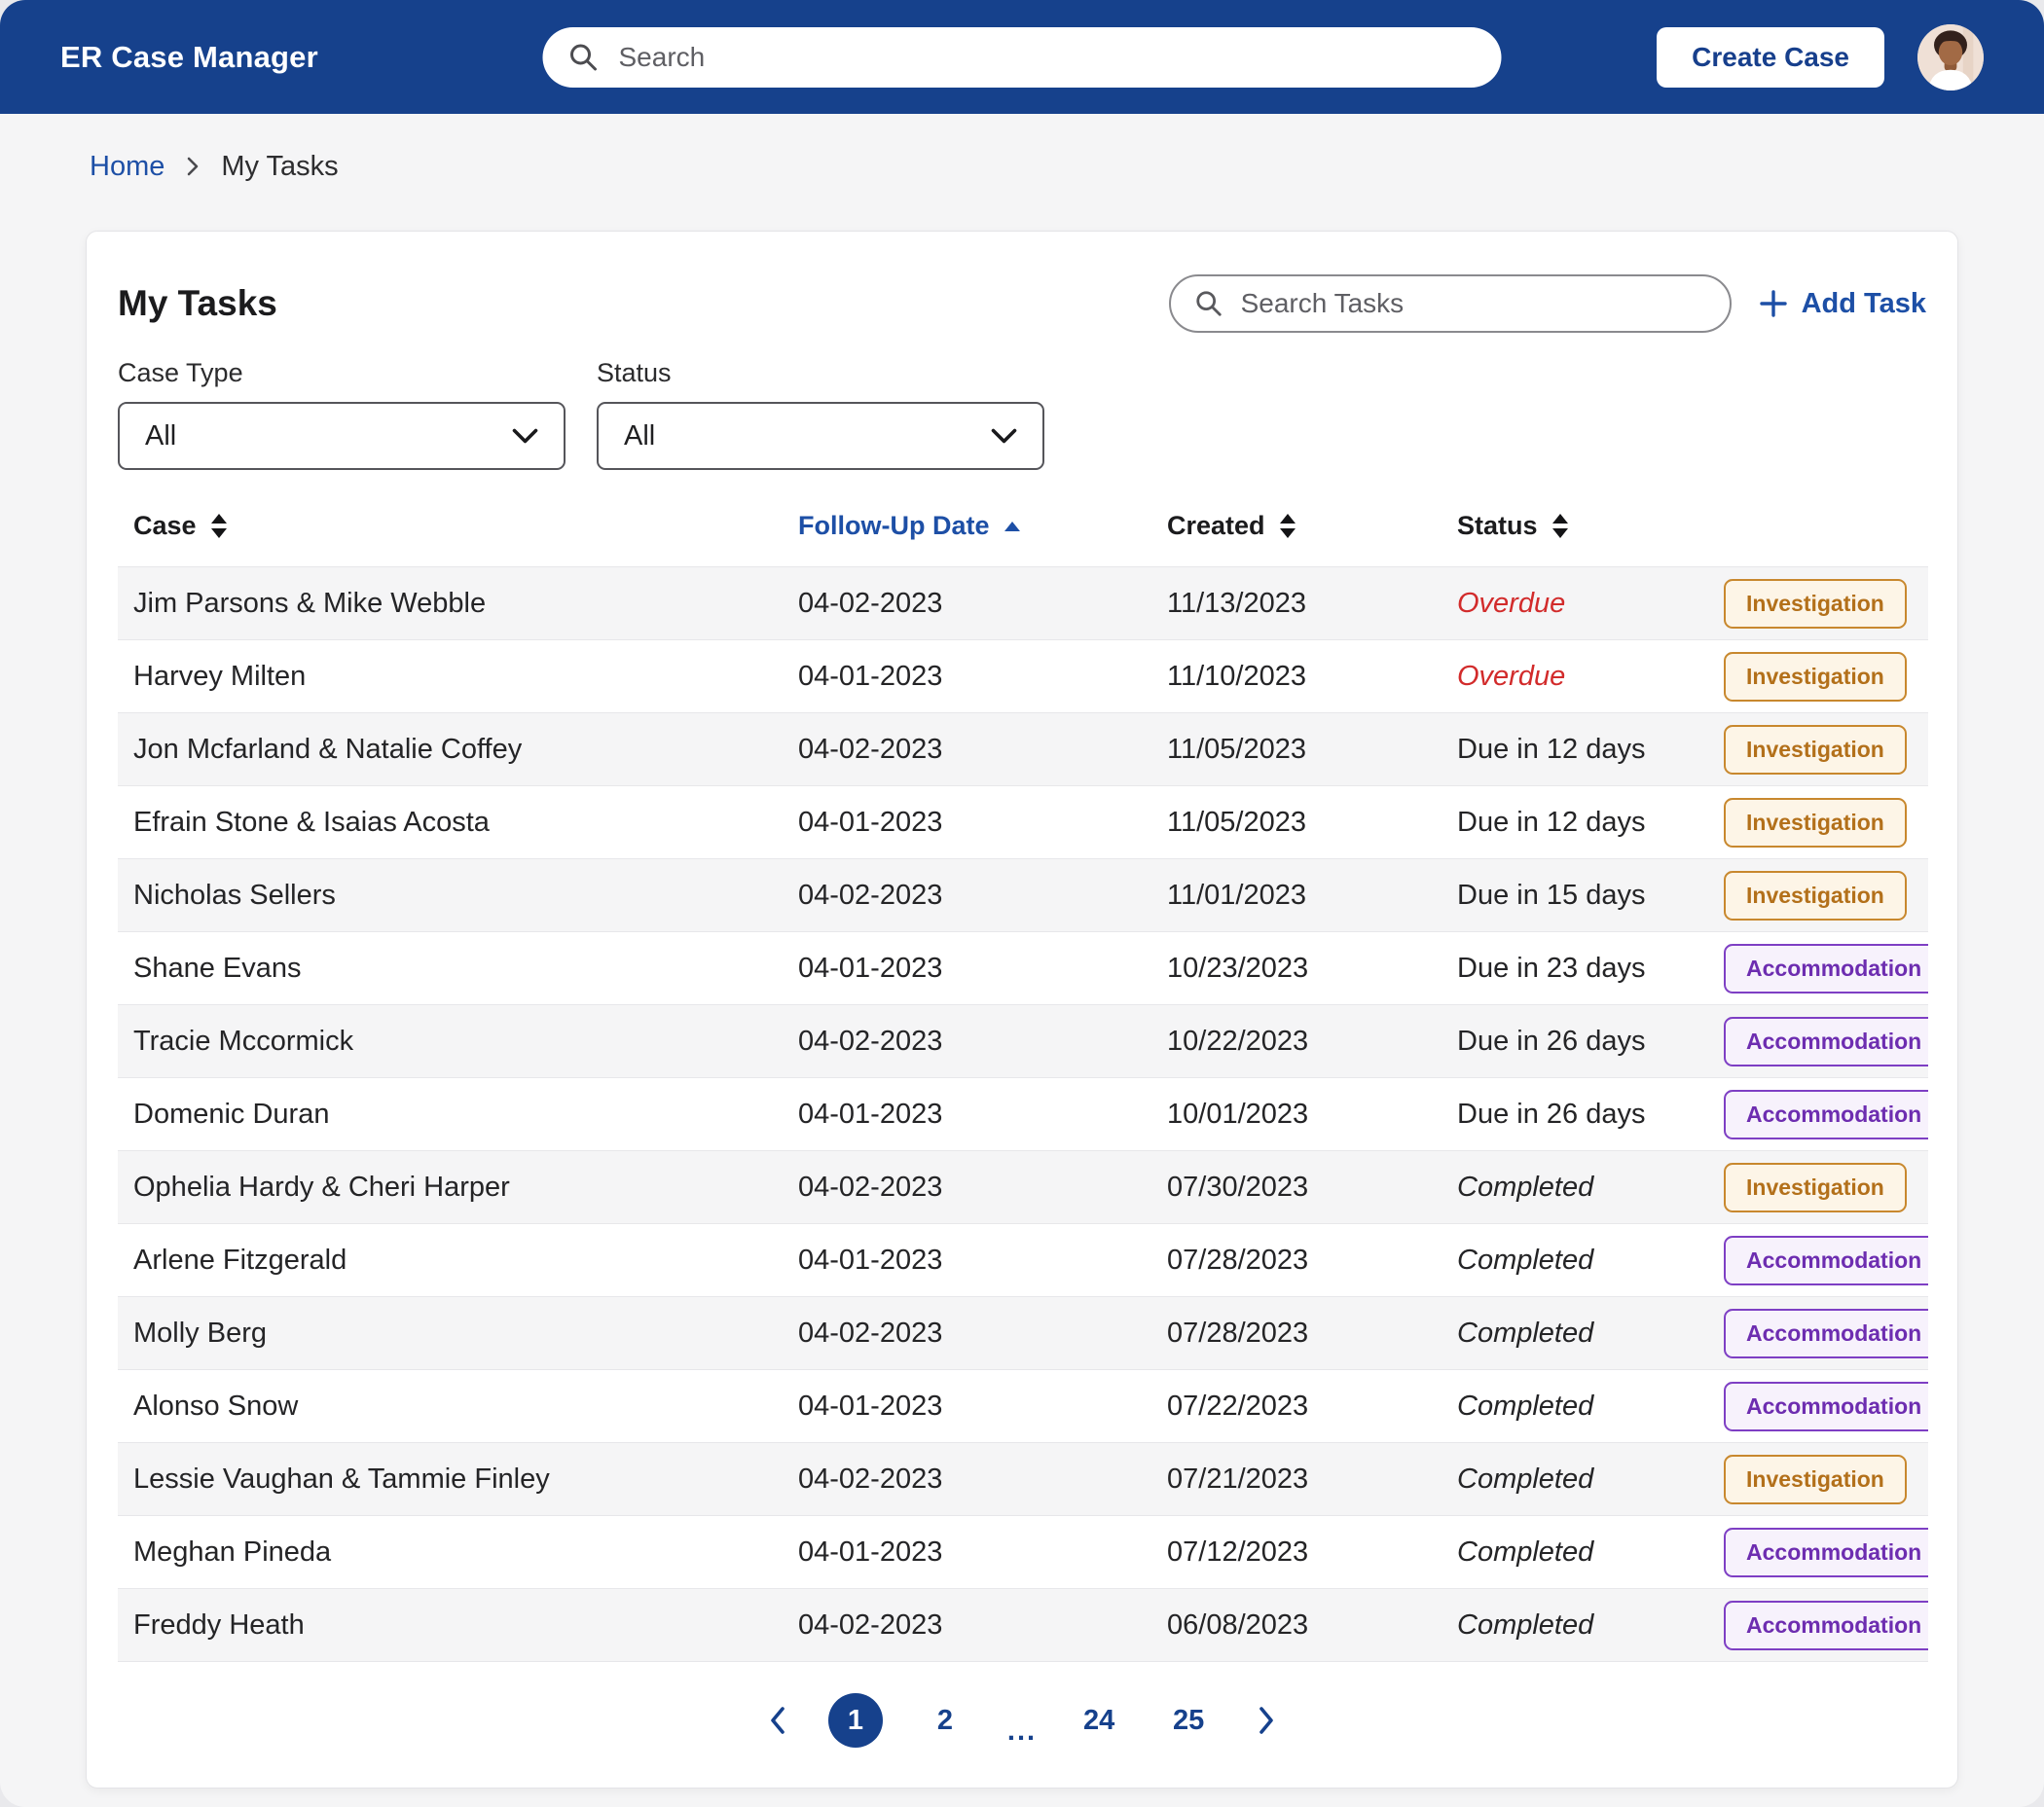 The height and width of the screenshot is (1807, 2044). Describe the element at coordinates (342, 436) in the screenshot. I see `case-type-select: All` at that location.